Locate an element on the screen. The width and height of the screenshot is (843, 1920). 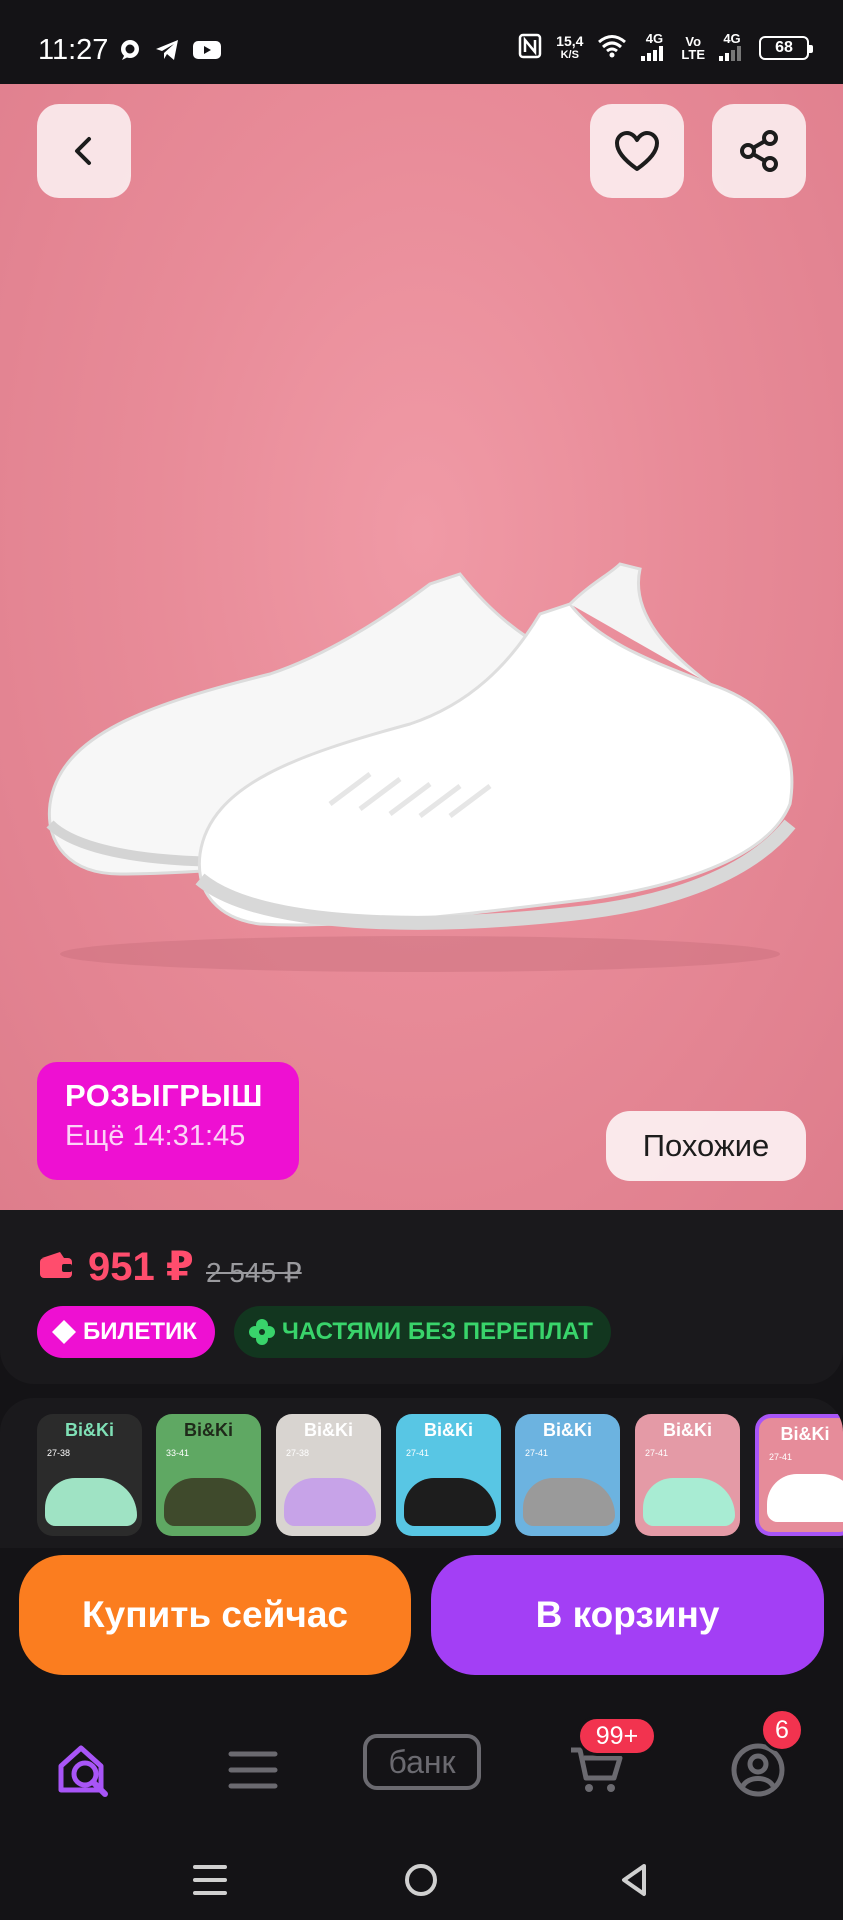
ticket-icon is located at coordinates (64, 1332).